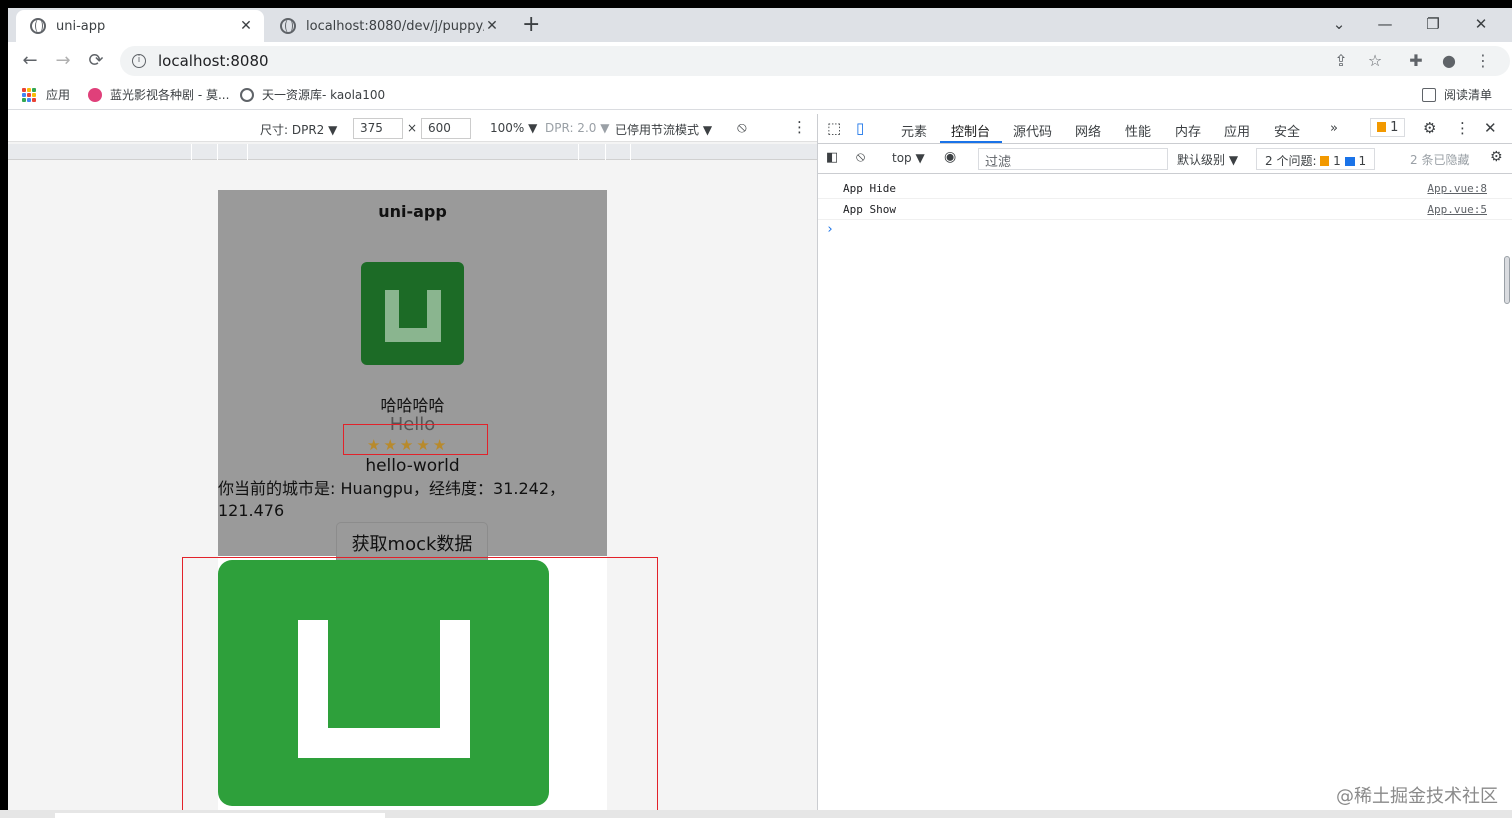 The image size is (1512, 818). Describe the element at coordinates (577, 128) in the screenshot. I see `dpr-select: DPR: 2.0 ▼` at that location.